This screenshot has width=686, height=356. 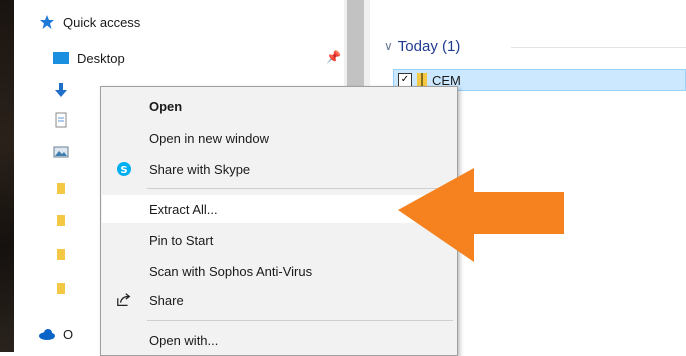 I want to click on menu-item-label: Scan with Sophos Anti-Virus, so click(x=231, y=271).